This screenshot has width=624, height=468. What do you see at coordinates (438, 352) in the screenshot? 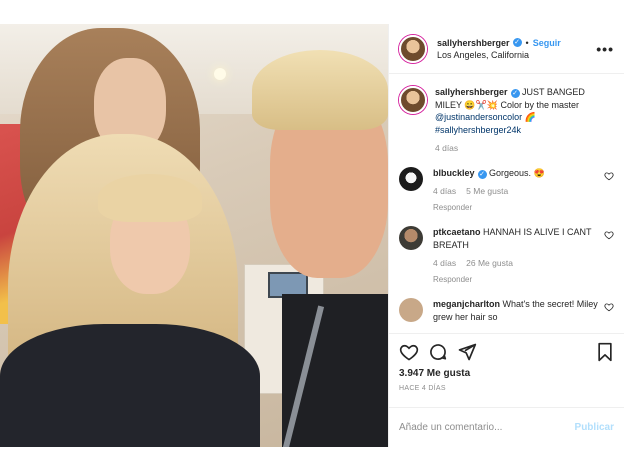
I see `comment-icon` at bounding box center [438, 352].